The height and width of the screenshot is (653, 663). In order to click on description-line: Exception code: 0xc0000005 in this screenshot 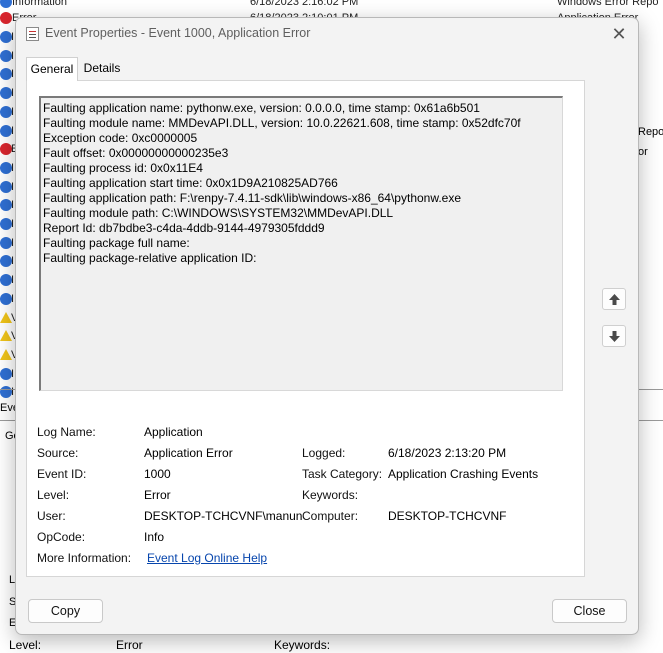, I will do `click(120, 138)`.